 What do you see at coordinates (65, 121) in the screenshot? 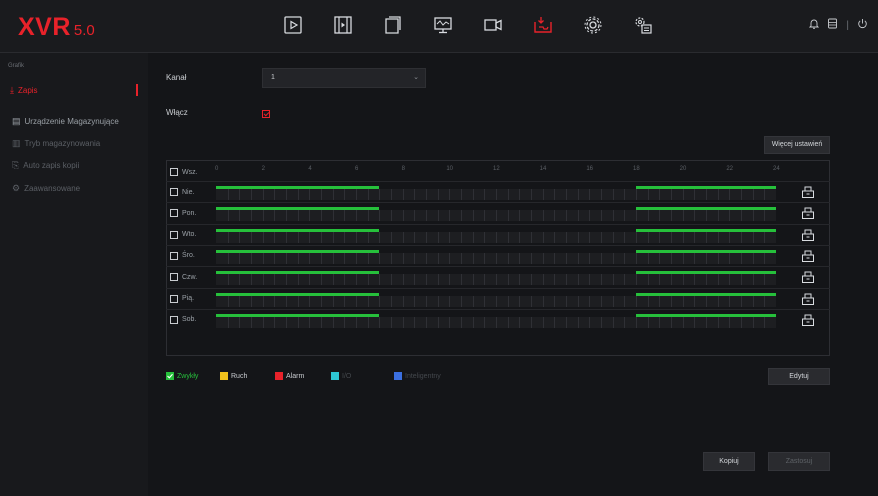
I see `sidebar-item-storage-device: ▤ Urządzenie Magazynujące` at bounding box center [65, 121].